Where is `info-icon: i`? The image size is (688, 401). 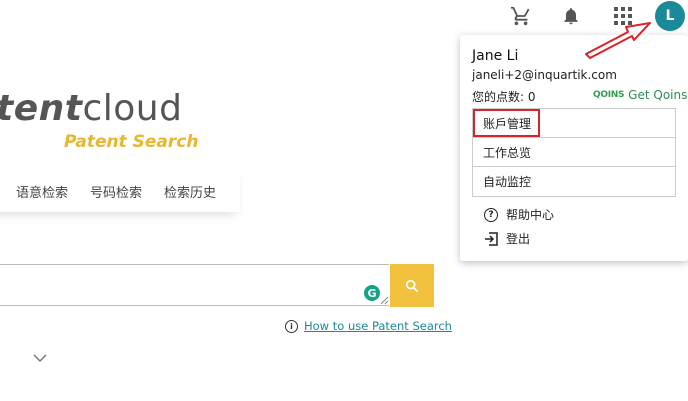
info-icon: i is located at coordinates (291, 326).